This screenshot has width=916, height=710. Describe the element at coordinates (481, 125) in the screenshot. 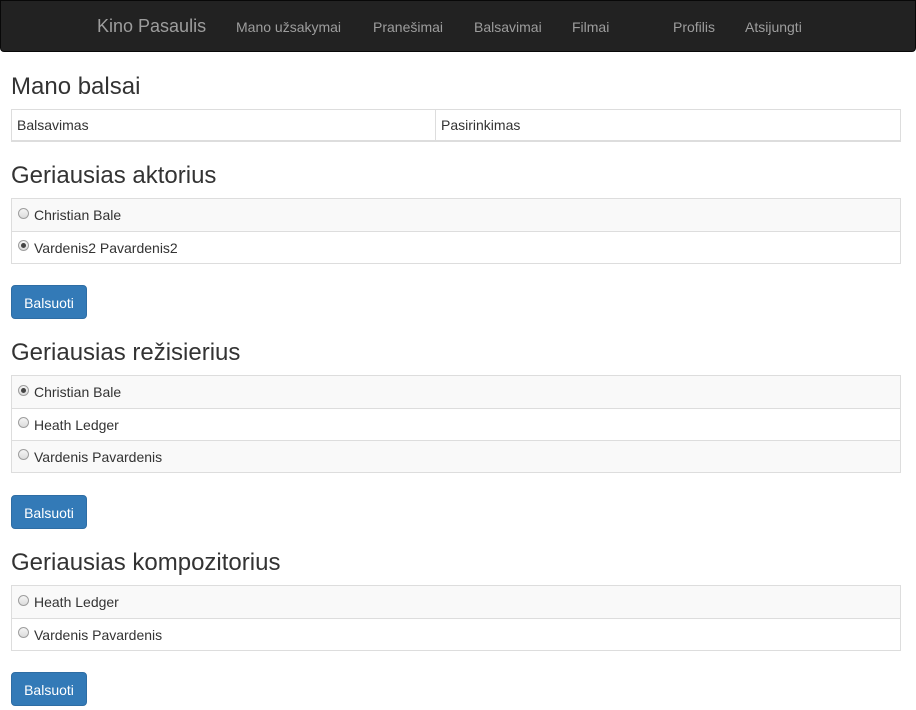

I see `column-header-choice: Pasirinkimas` at that location.